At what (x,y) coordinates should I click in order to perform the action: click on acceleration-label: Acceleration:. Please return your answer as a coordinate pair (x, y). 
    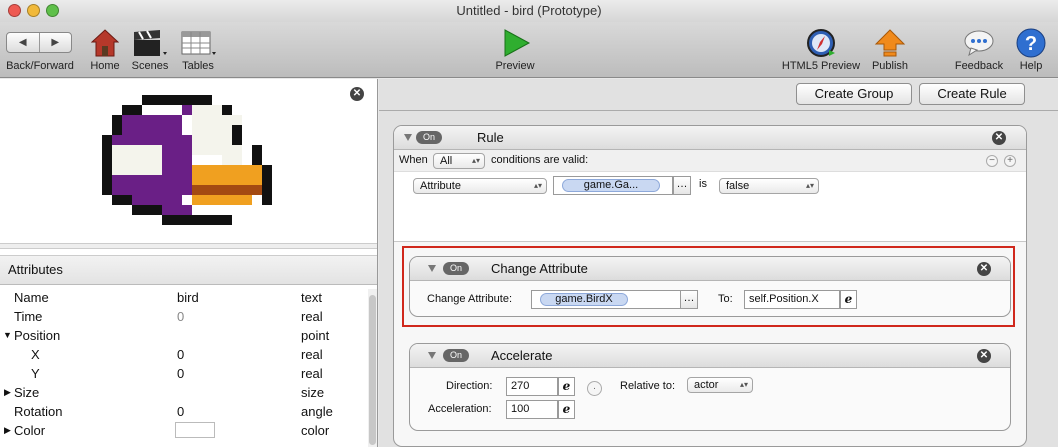
    Looking at the image, I should click on (460, 409).